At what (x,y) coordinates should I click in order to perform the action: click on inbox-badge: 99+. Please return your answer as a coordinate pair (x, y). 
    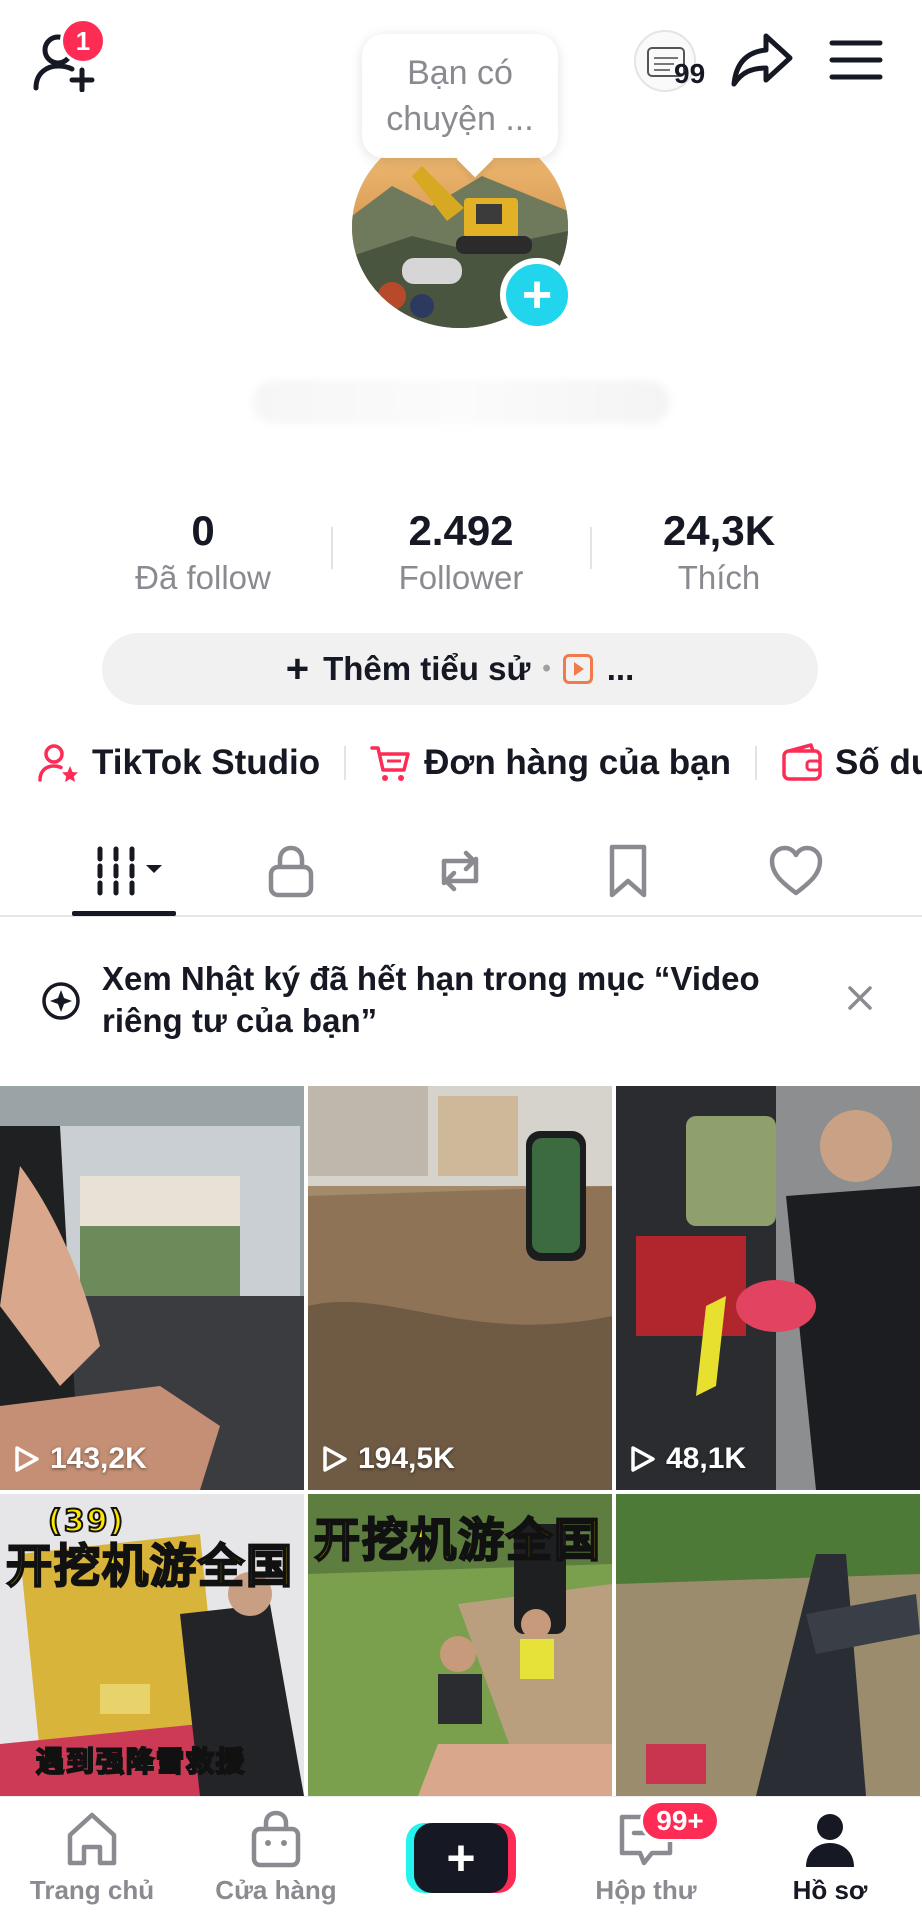
    Looking at the image, I should click on (680, 1821).